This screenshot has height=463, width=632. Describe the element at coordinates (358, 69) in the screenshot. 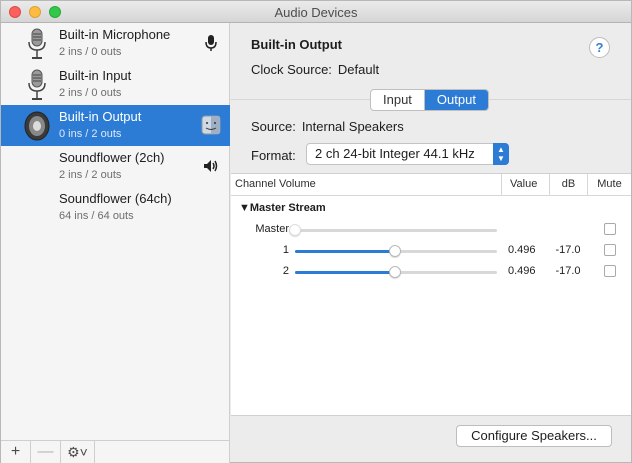

I see `clock-source-value: Default` at that location.